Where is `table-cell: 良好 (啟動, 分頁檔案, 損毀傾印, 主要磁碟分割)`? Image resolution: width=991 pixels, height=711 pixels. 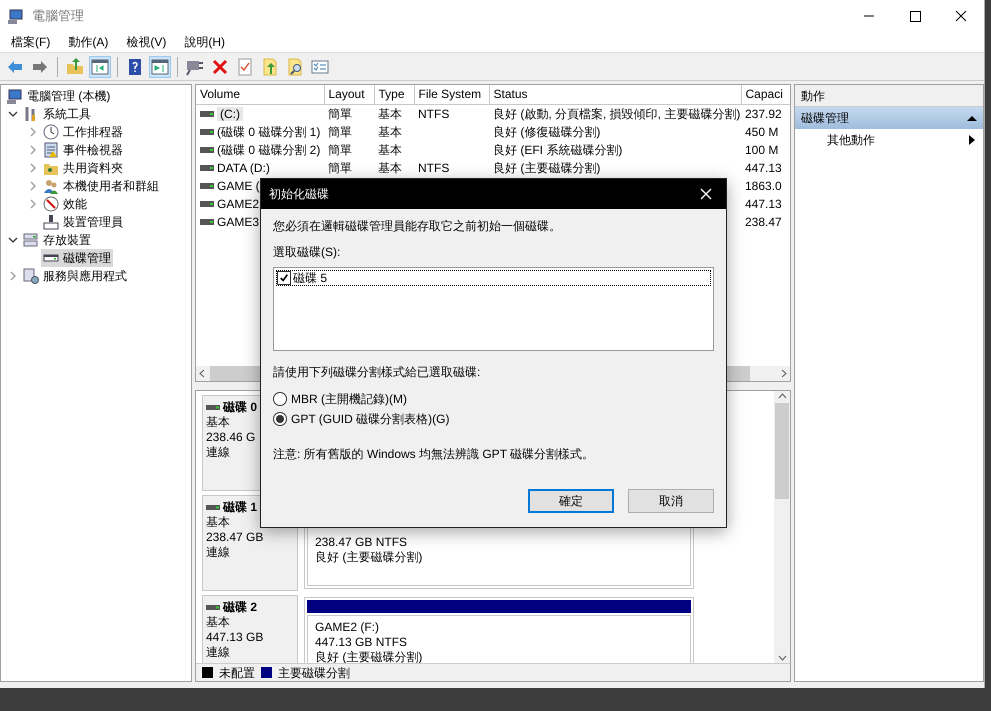 table-cell: 良好 (啟動, 分頁檔案, 損毀傾印, 主要磁碟分割) is located at coordinates (616, 113).